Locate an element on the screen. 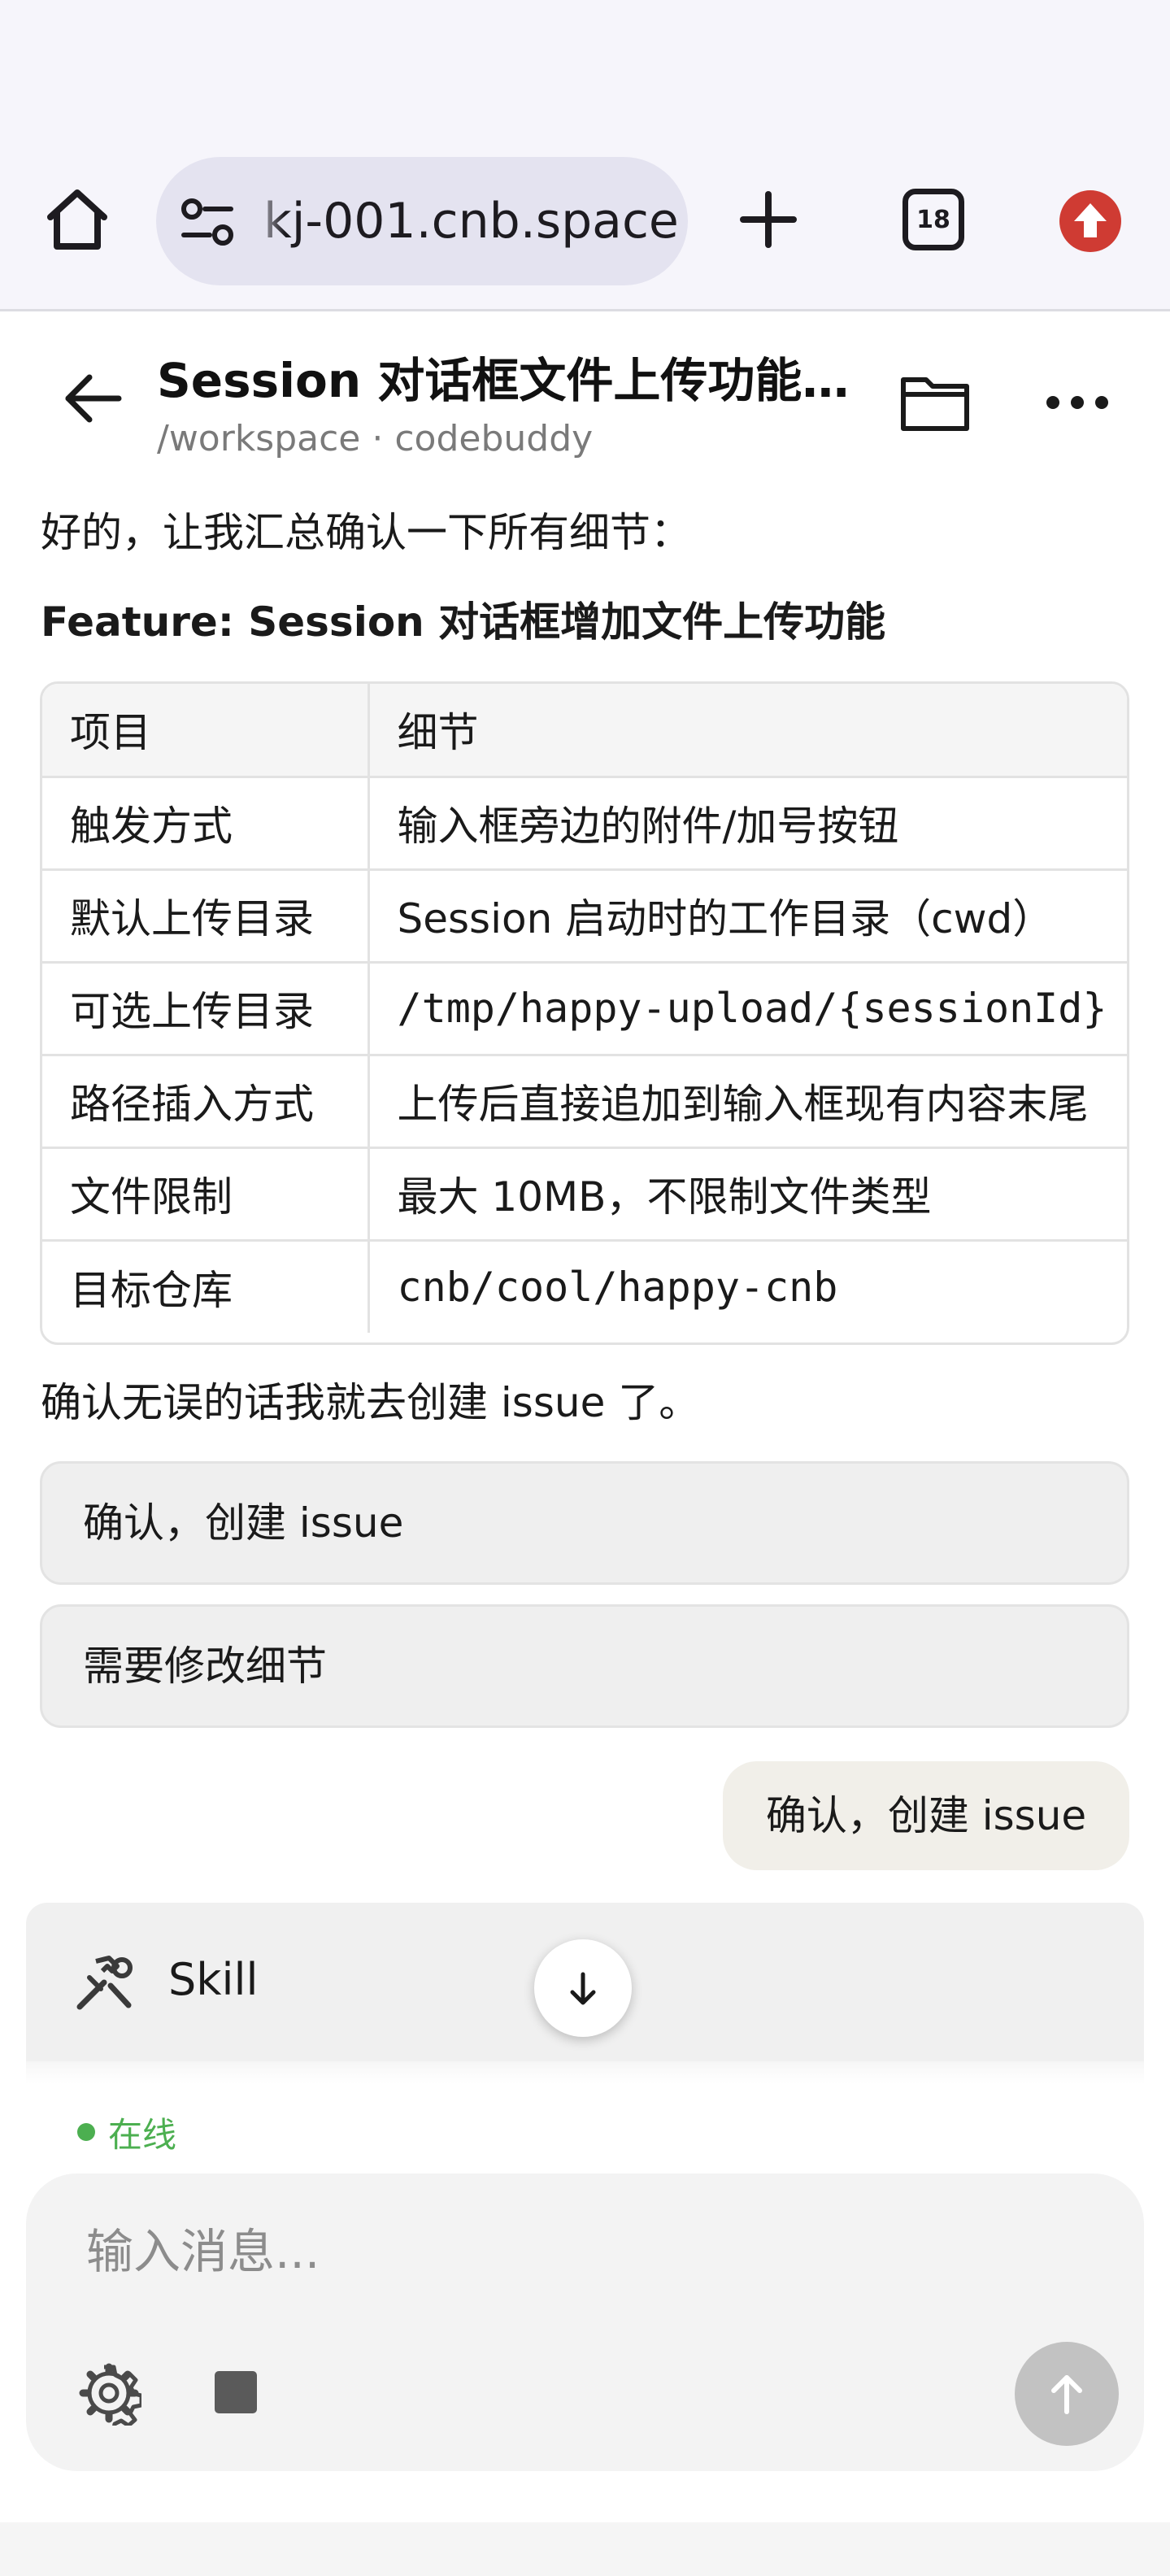 Image resolution: width=1170 pixels, height=2576 pixels. tab-count: 18 is located at coordinates (933, 220).